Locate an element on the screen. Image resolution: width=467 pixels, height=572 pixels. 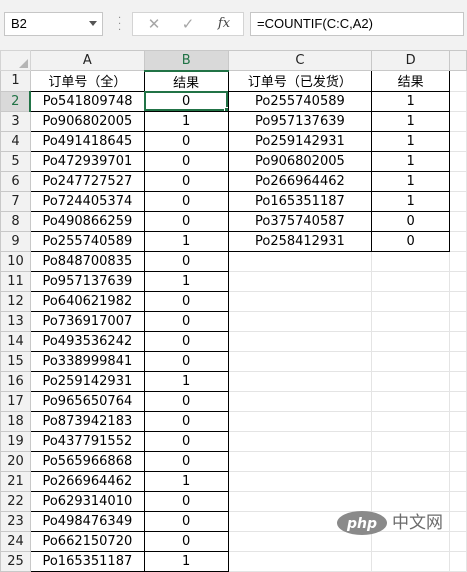
cell-e9 is located at coordinates (458, 241).